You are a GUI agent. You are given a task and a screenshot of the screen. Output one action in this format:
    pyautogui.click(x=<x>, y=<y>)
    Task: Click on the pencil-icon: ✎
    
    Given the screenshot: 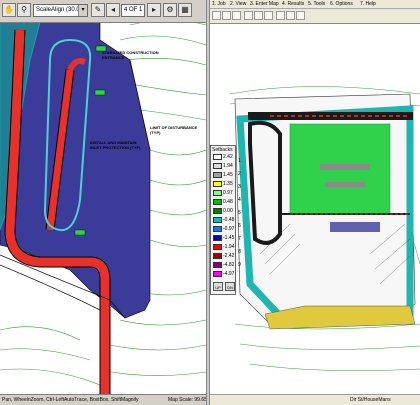 What is the action you would take?
    pyautogui.click(x=98, y=10)
    